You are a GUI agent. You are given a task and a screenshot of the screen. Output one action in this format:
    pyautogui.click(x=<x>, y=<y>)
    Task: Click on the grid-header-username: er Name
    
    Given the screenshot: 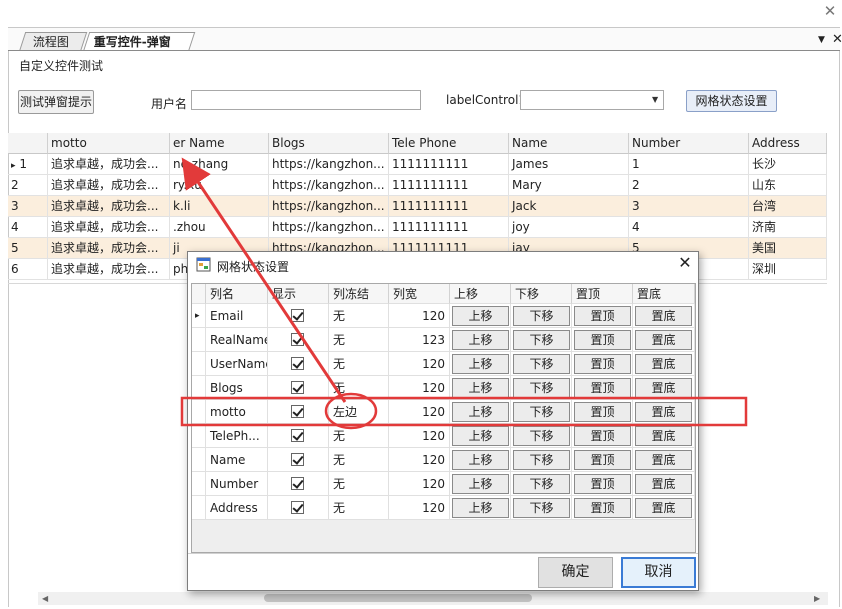 What is the action you would take?
    pyautogui.click(x=219, y=143)
    